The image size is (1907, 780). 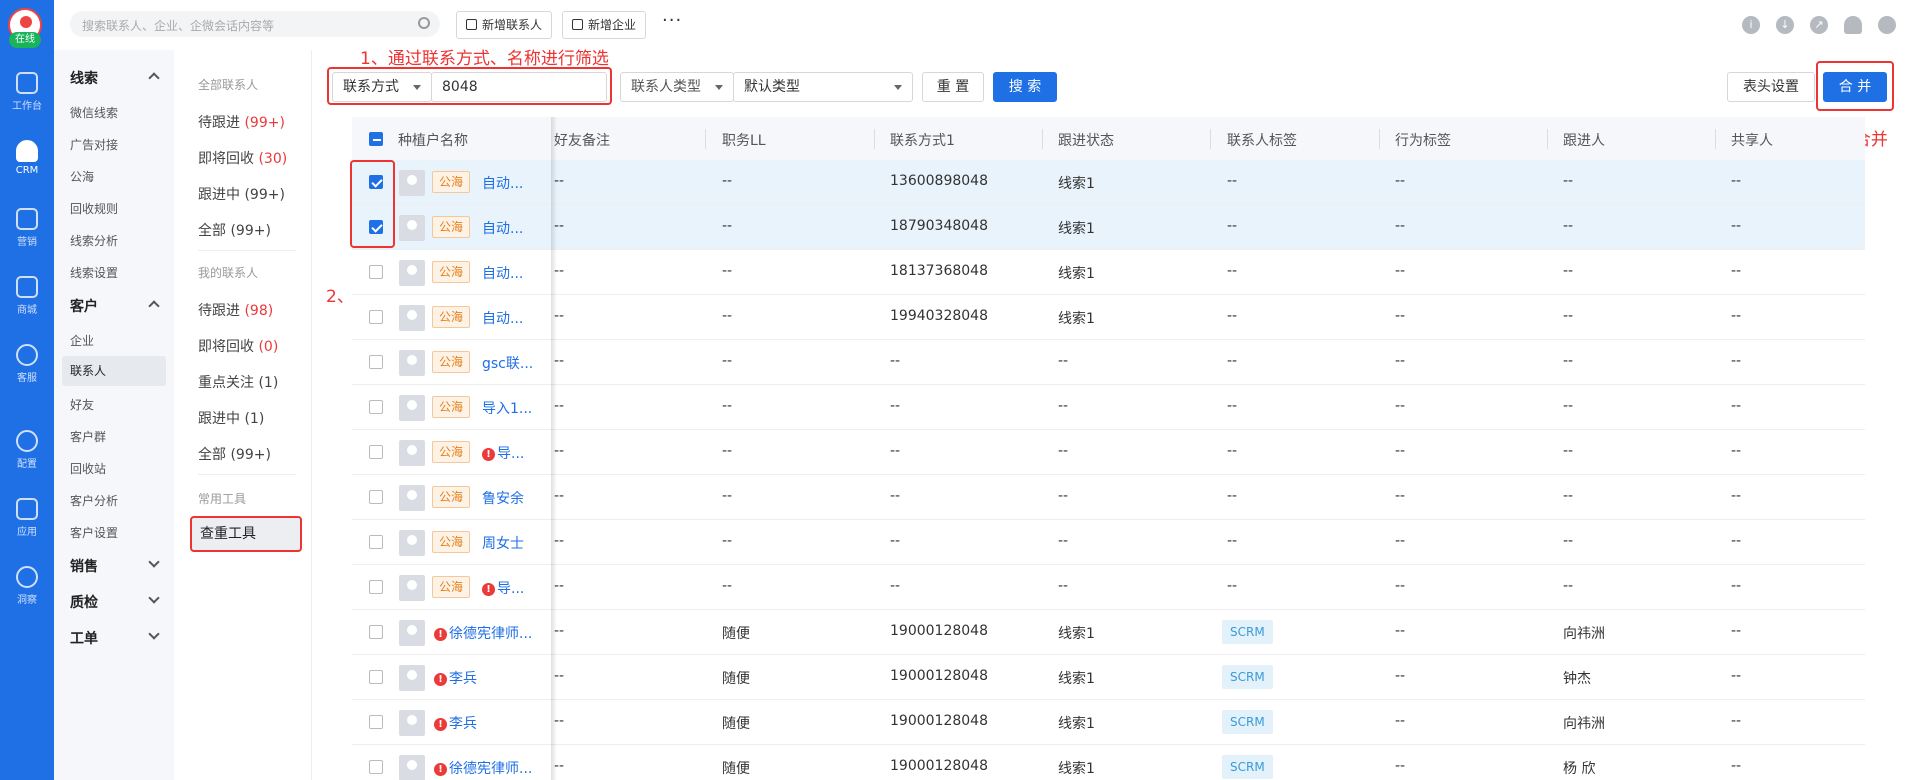 I want to click on column-header: 跟进状态, so click(x=1086, y=140).